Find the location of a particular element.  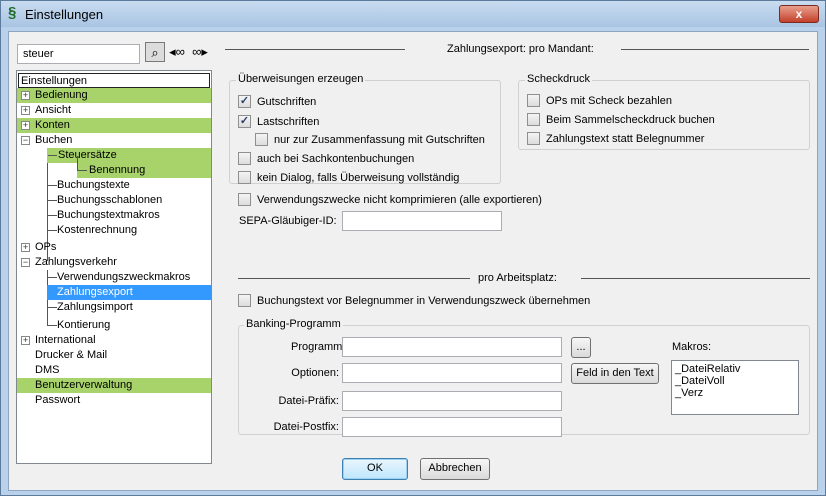

makros-label: Makros: is located at coordinates (692, 347).